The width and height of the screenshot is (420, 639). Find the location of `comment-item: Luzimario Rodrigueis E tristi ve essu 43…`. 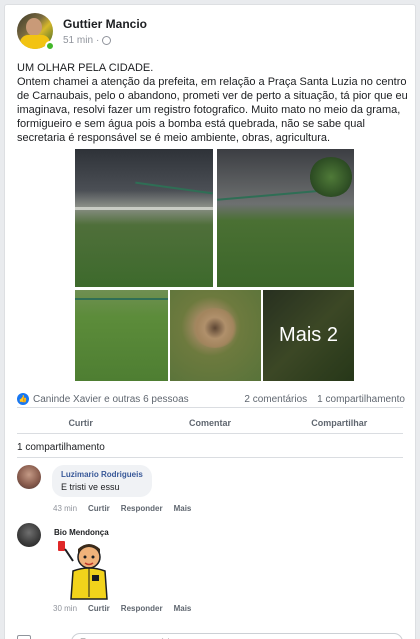

comment-item: Luzimario Rodrigueis E tristi ve essu 43… is located at coordinates (210, 490).